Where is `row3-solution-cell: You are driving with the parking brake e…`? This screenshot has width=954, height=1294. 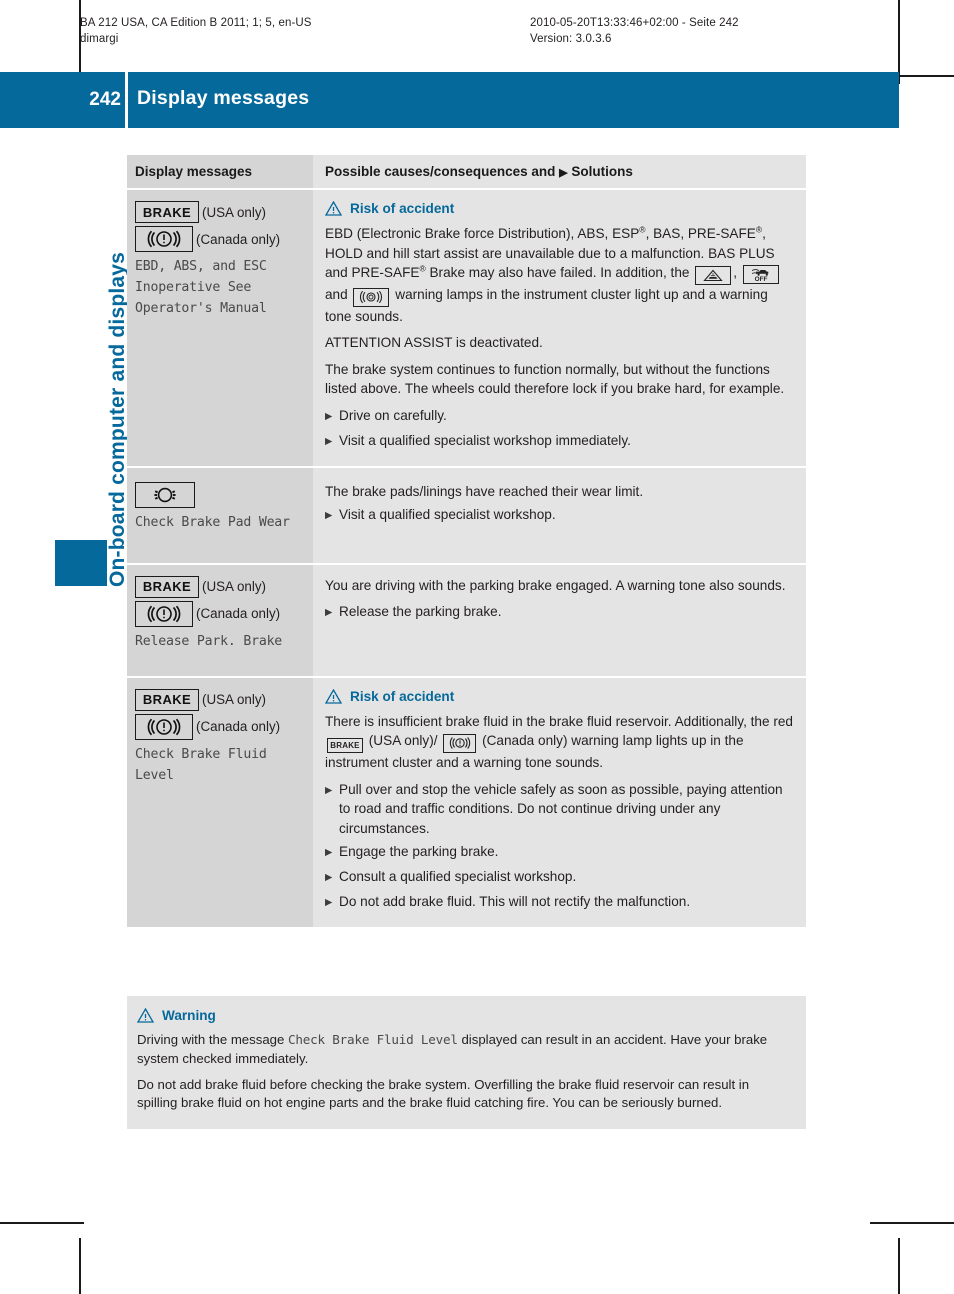 row3-solution-cell: You are driving with the parking brake e… is located at coordinates (559, 620).